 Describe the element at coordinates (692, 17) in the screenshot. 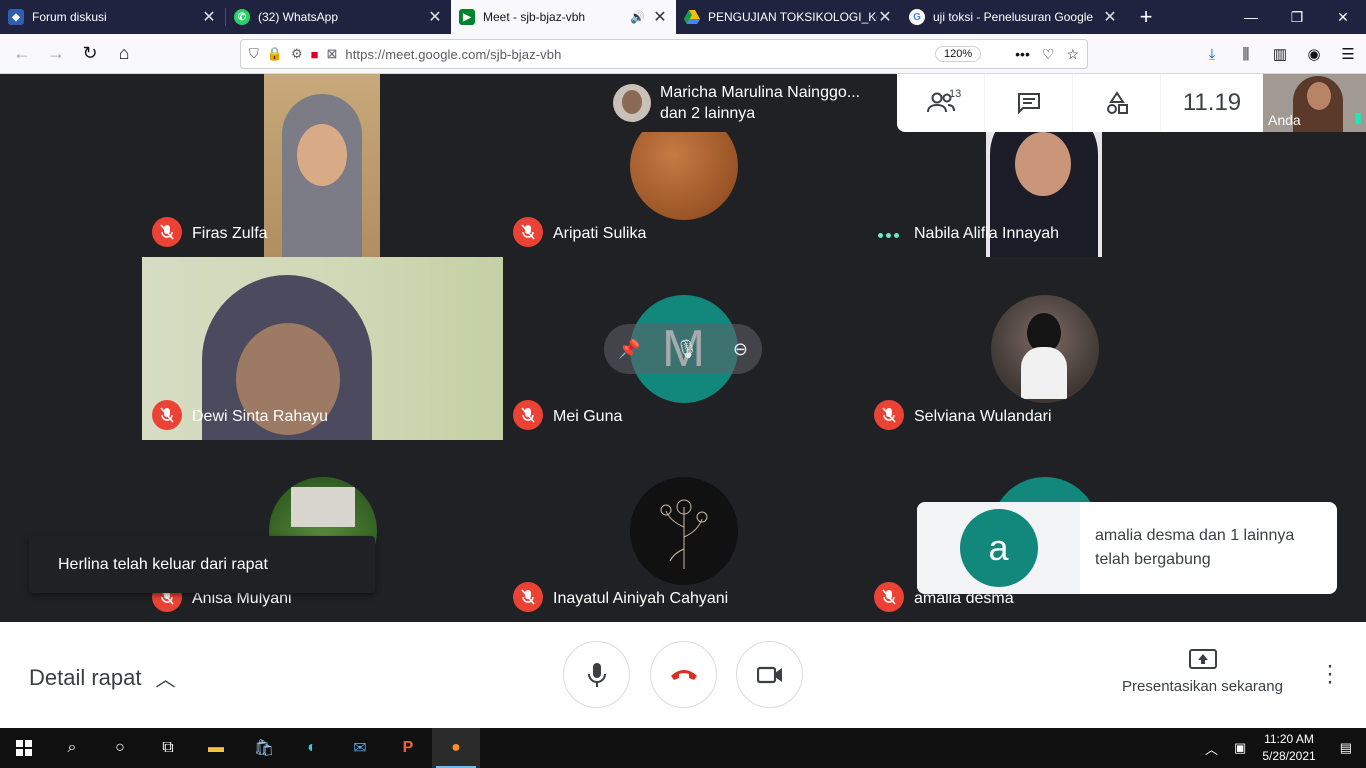

I see `drive-icon` at that location.